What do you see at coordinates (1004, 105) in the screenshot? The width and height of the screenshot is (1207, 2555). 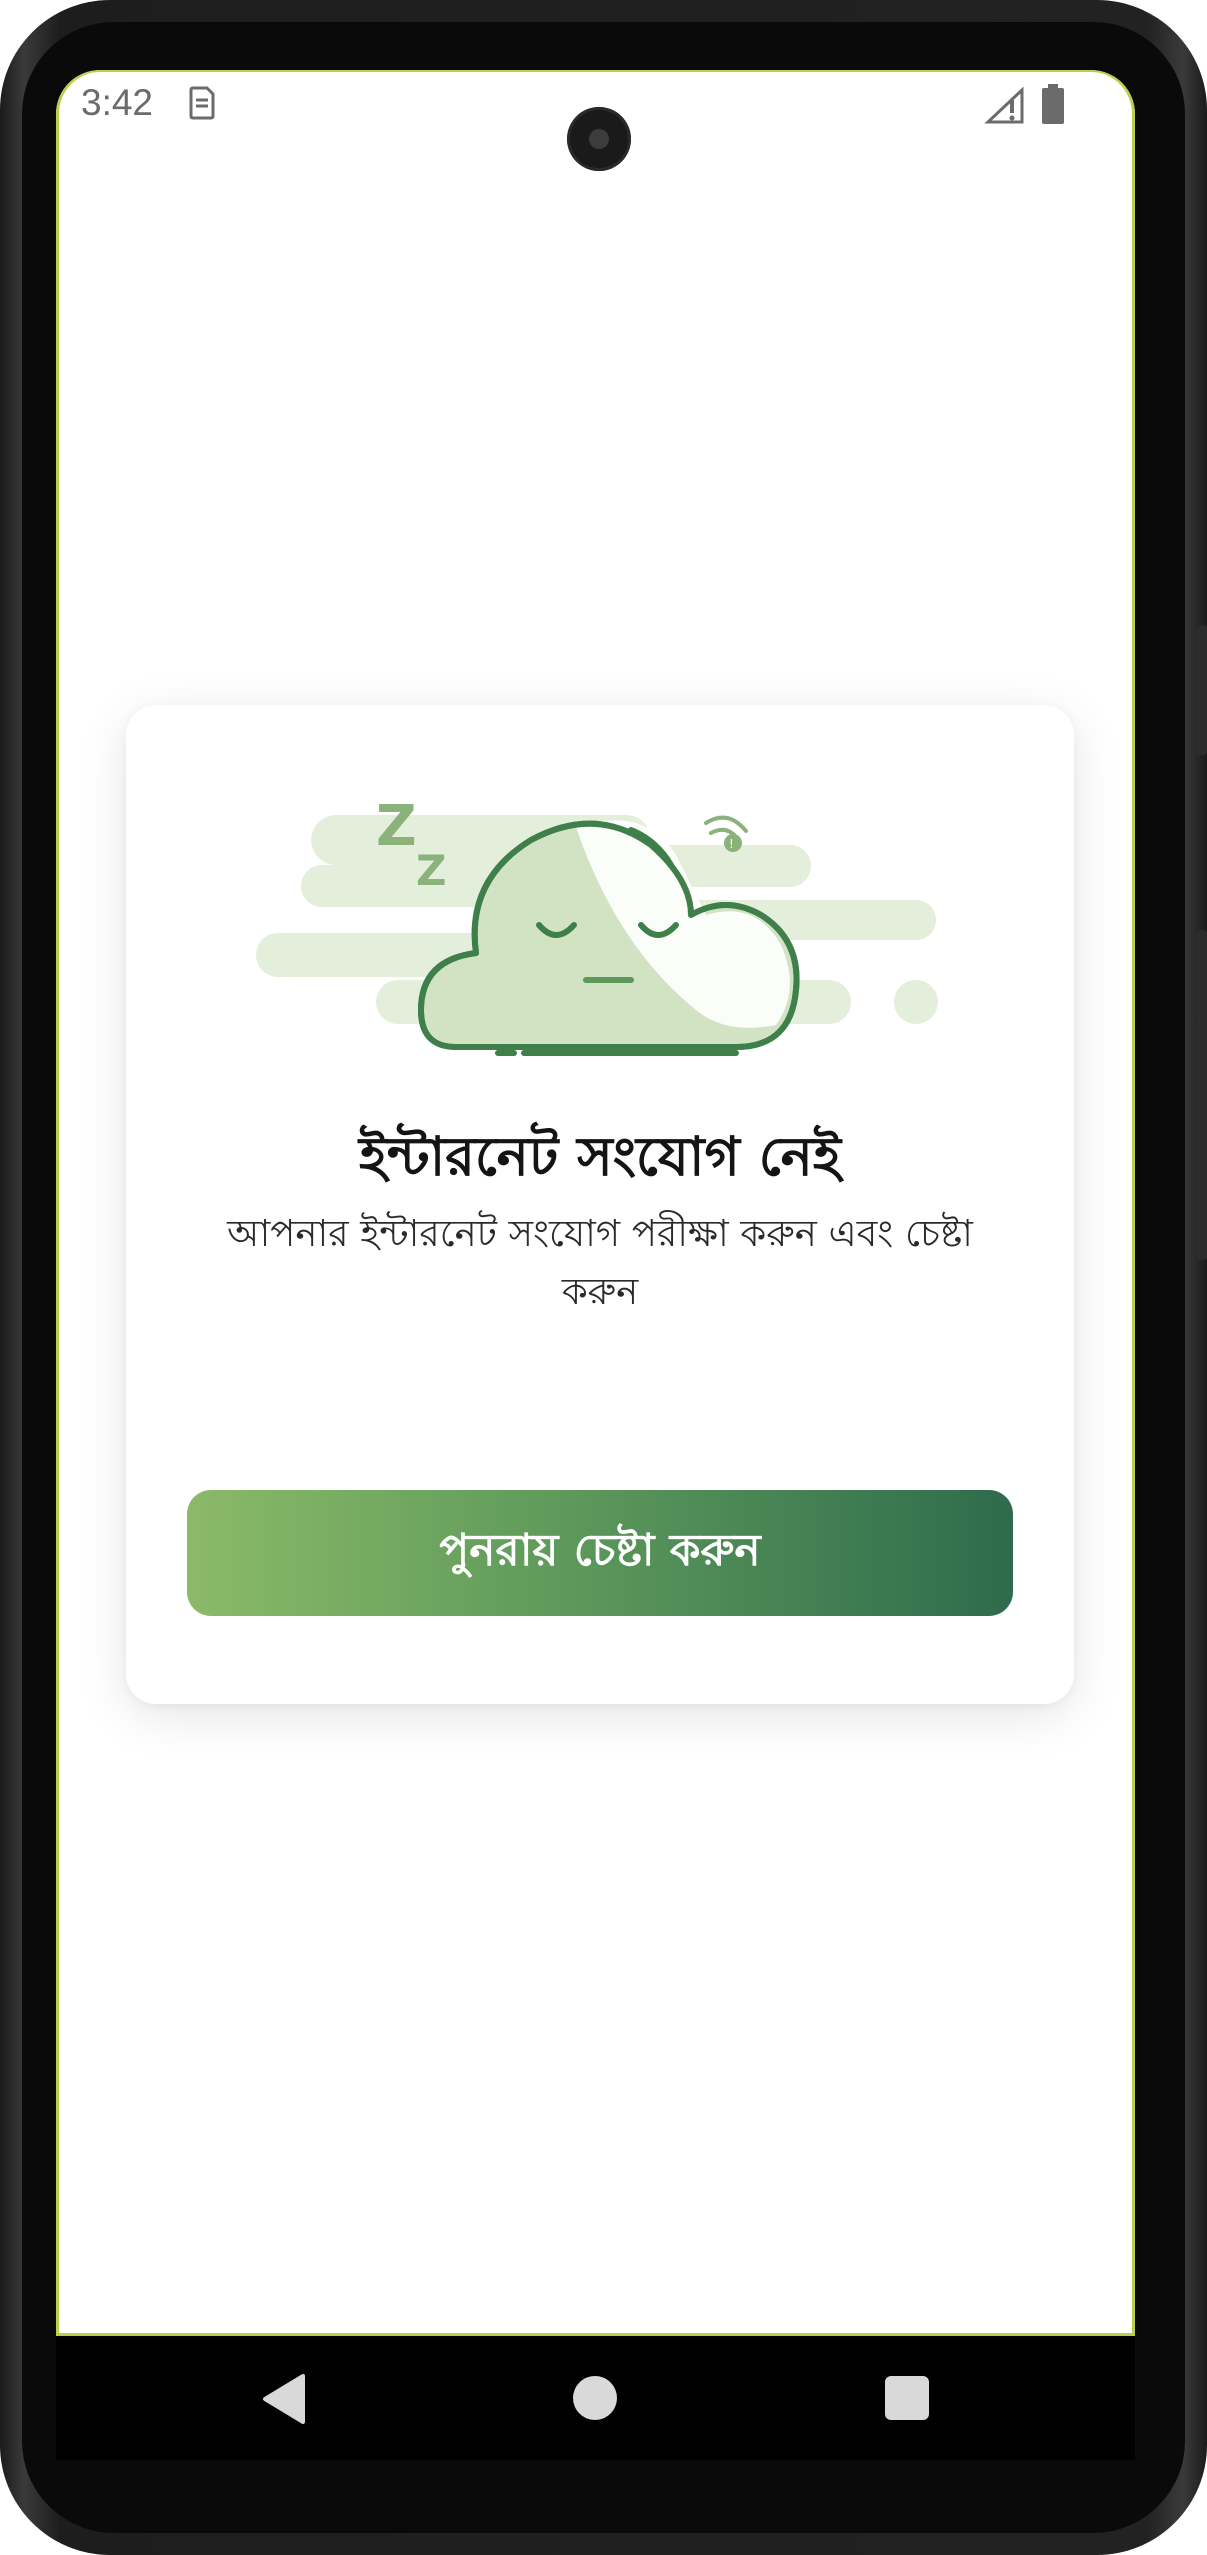 I see `signal-icon` at bounding box center [1004, 105].